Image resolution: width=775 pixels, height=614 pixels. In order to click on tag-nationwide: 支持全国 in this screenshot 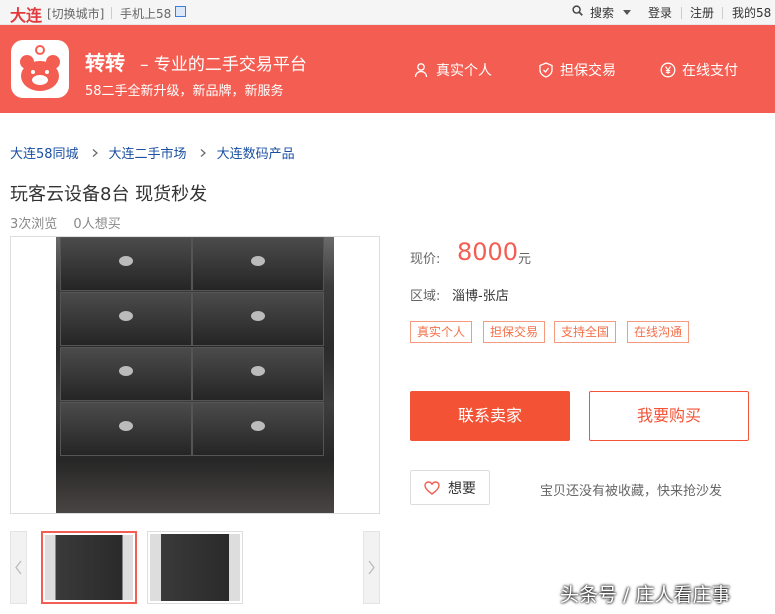, I will do `click(585, 332)`.